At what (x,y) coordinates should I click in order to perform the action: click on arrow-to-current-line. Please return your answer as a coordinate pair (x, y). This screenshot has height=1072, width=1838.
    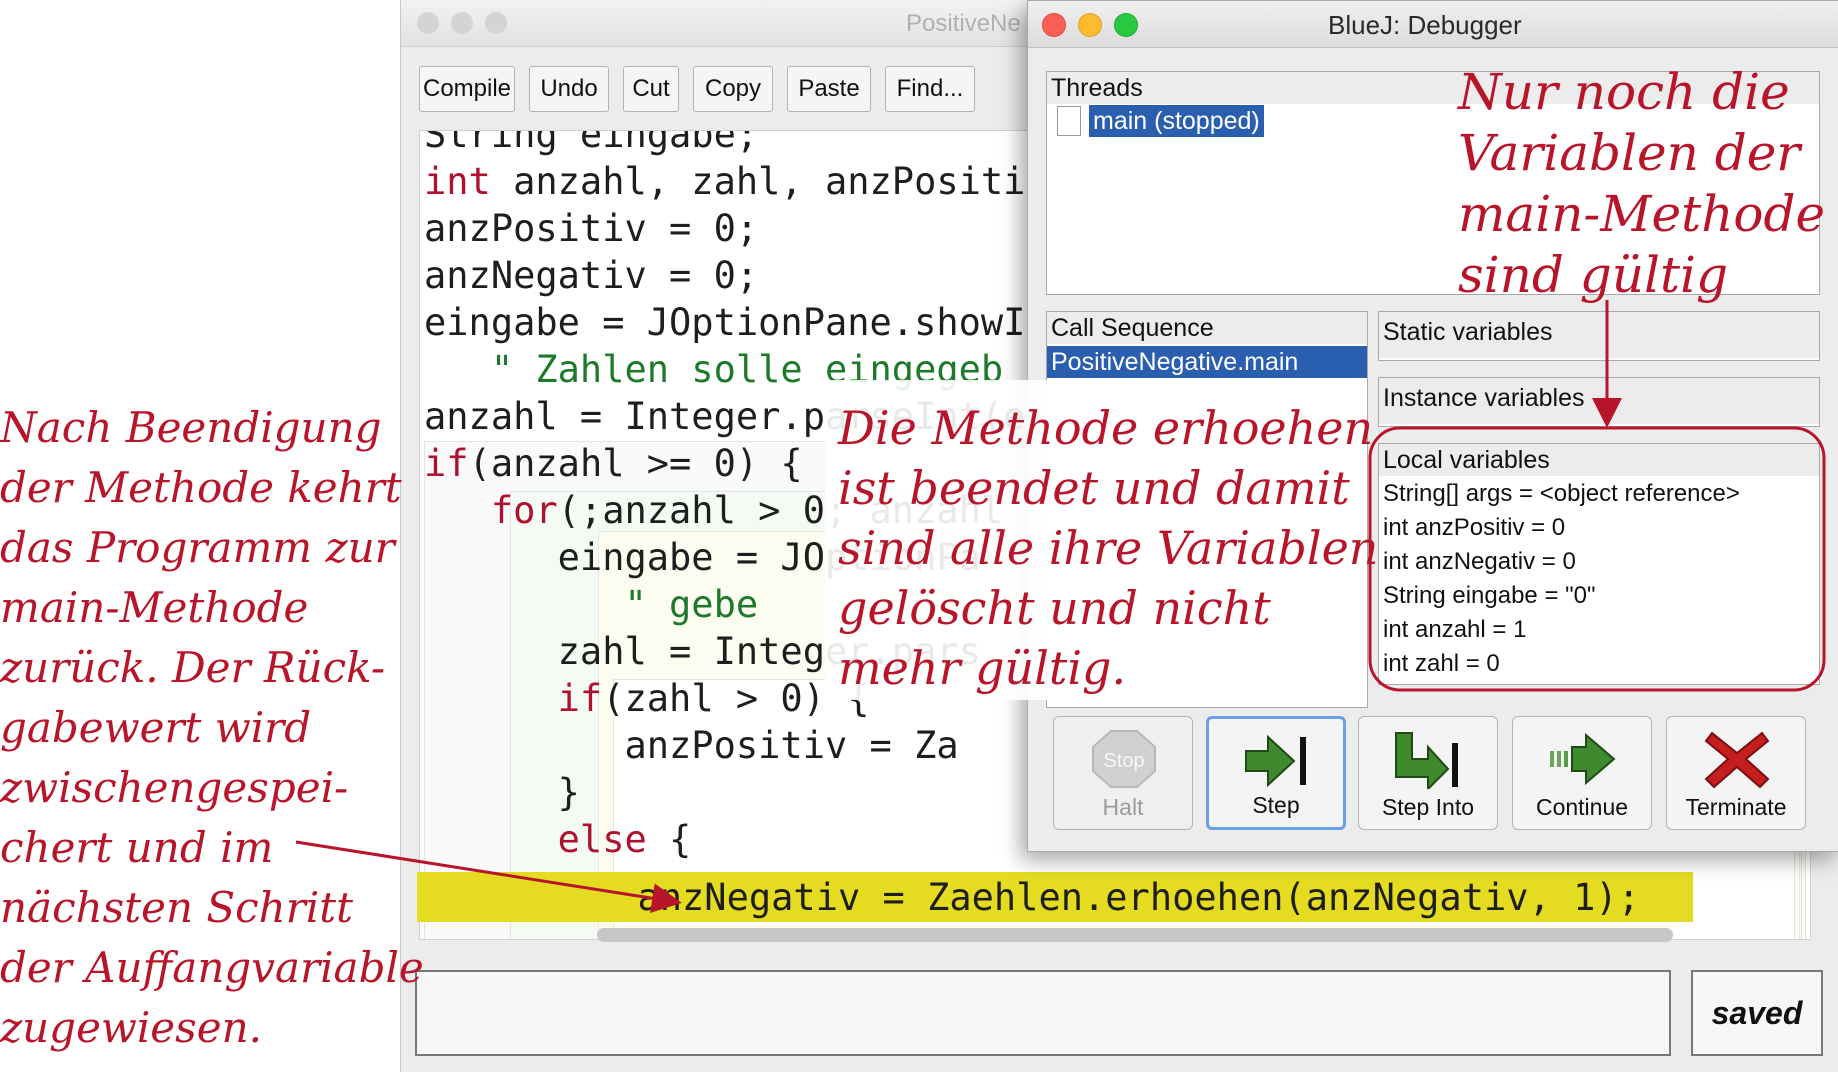
    Looking at the image, I should click on (488, 877).